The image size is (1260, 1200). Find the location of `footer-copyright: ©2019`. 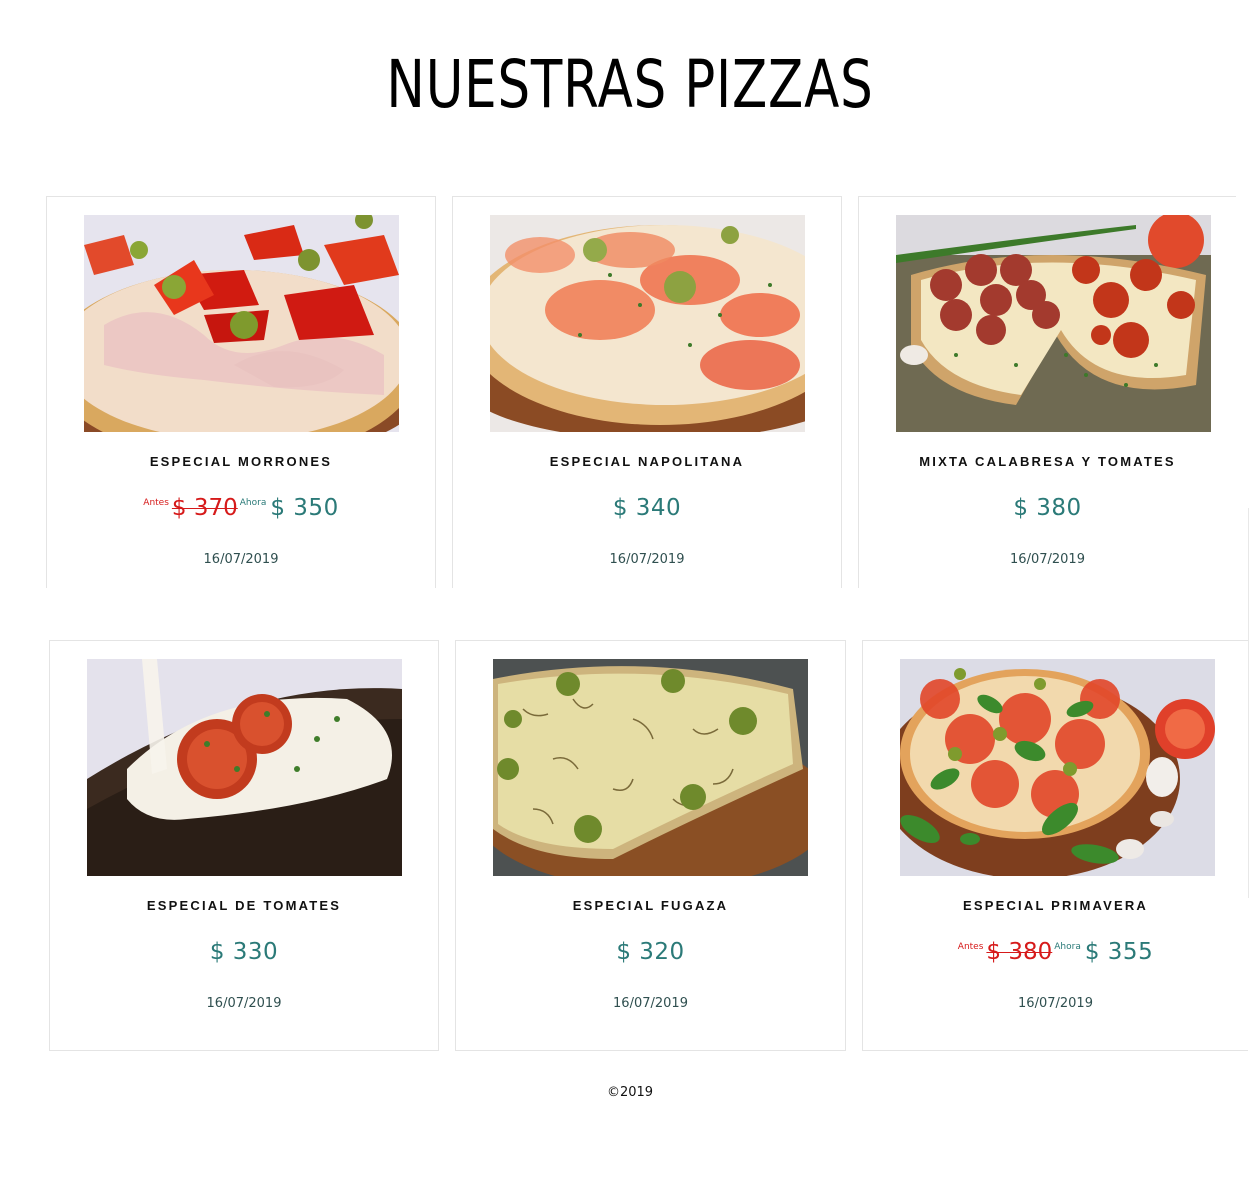

footer-copyright: ©2019 is located at coordinates (630, 1092).